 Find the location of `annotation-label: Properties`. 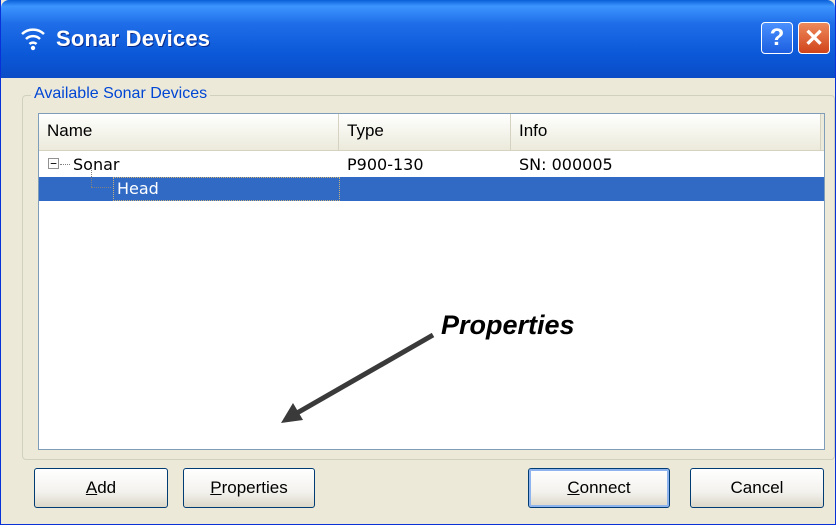

annotation-label: Properties is located at coordinates (508, 325).